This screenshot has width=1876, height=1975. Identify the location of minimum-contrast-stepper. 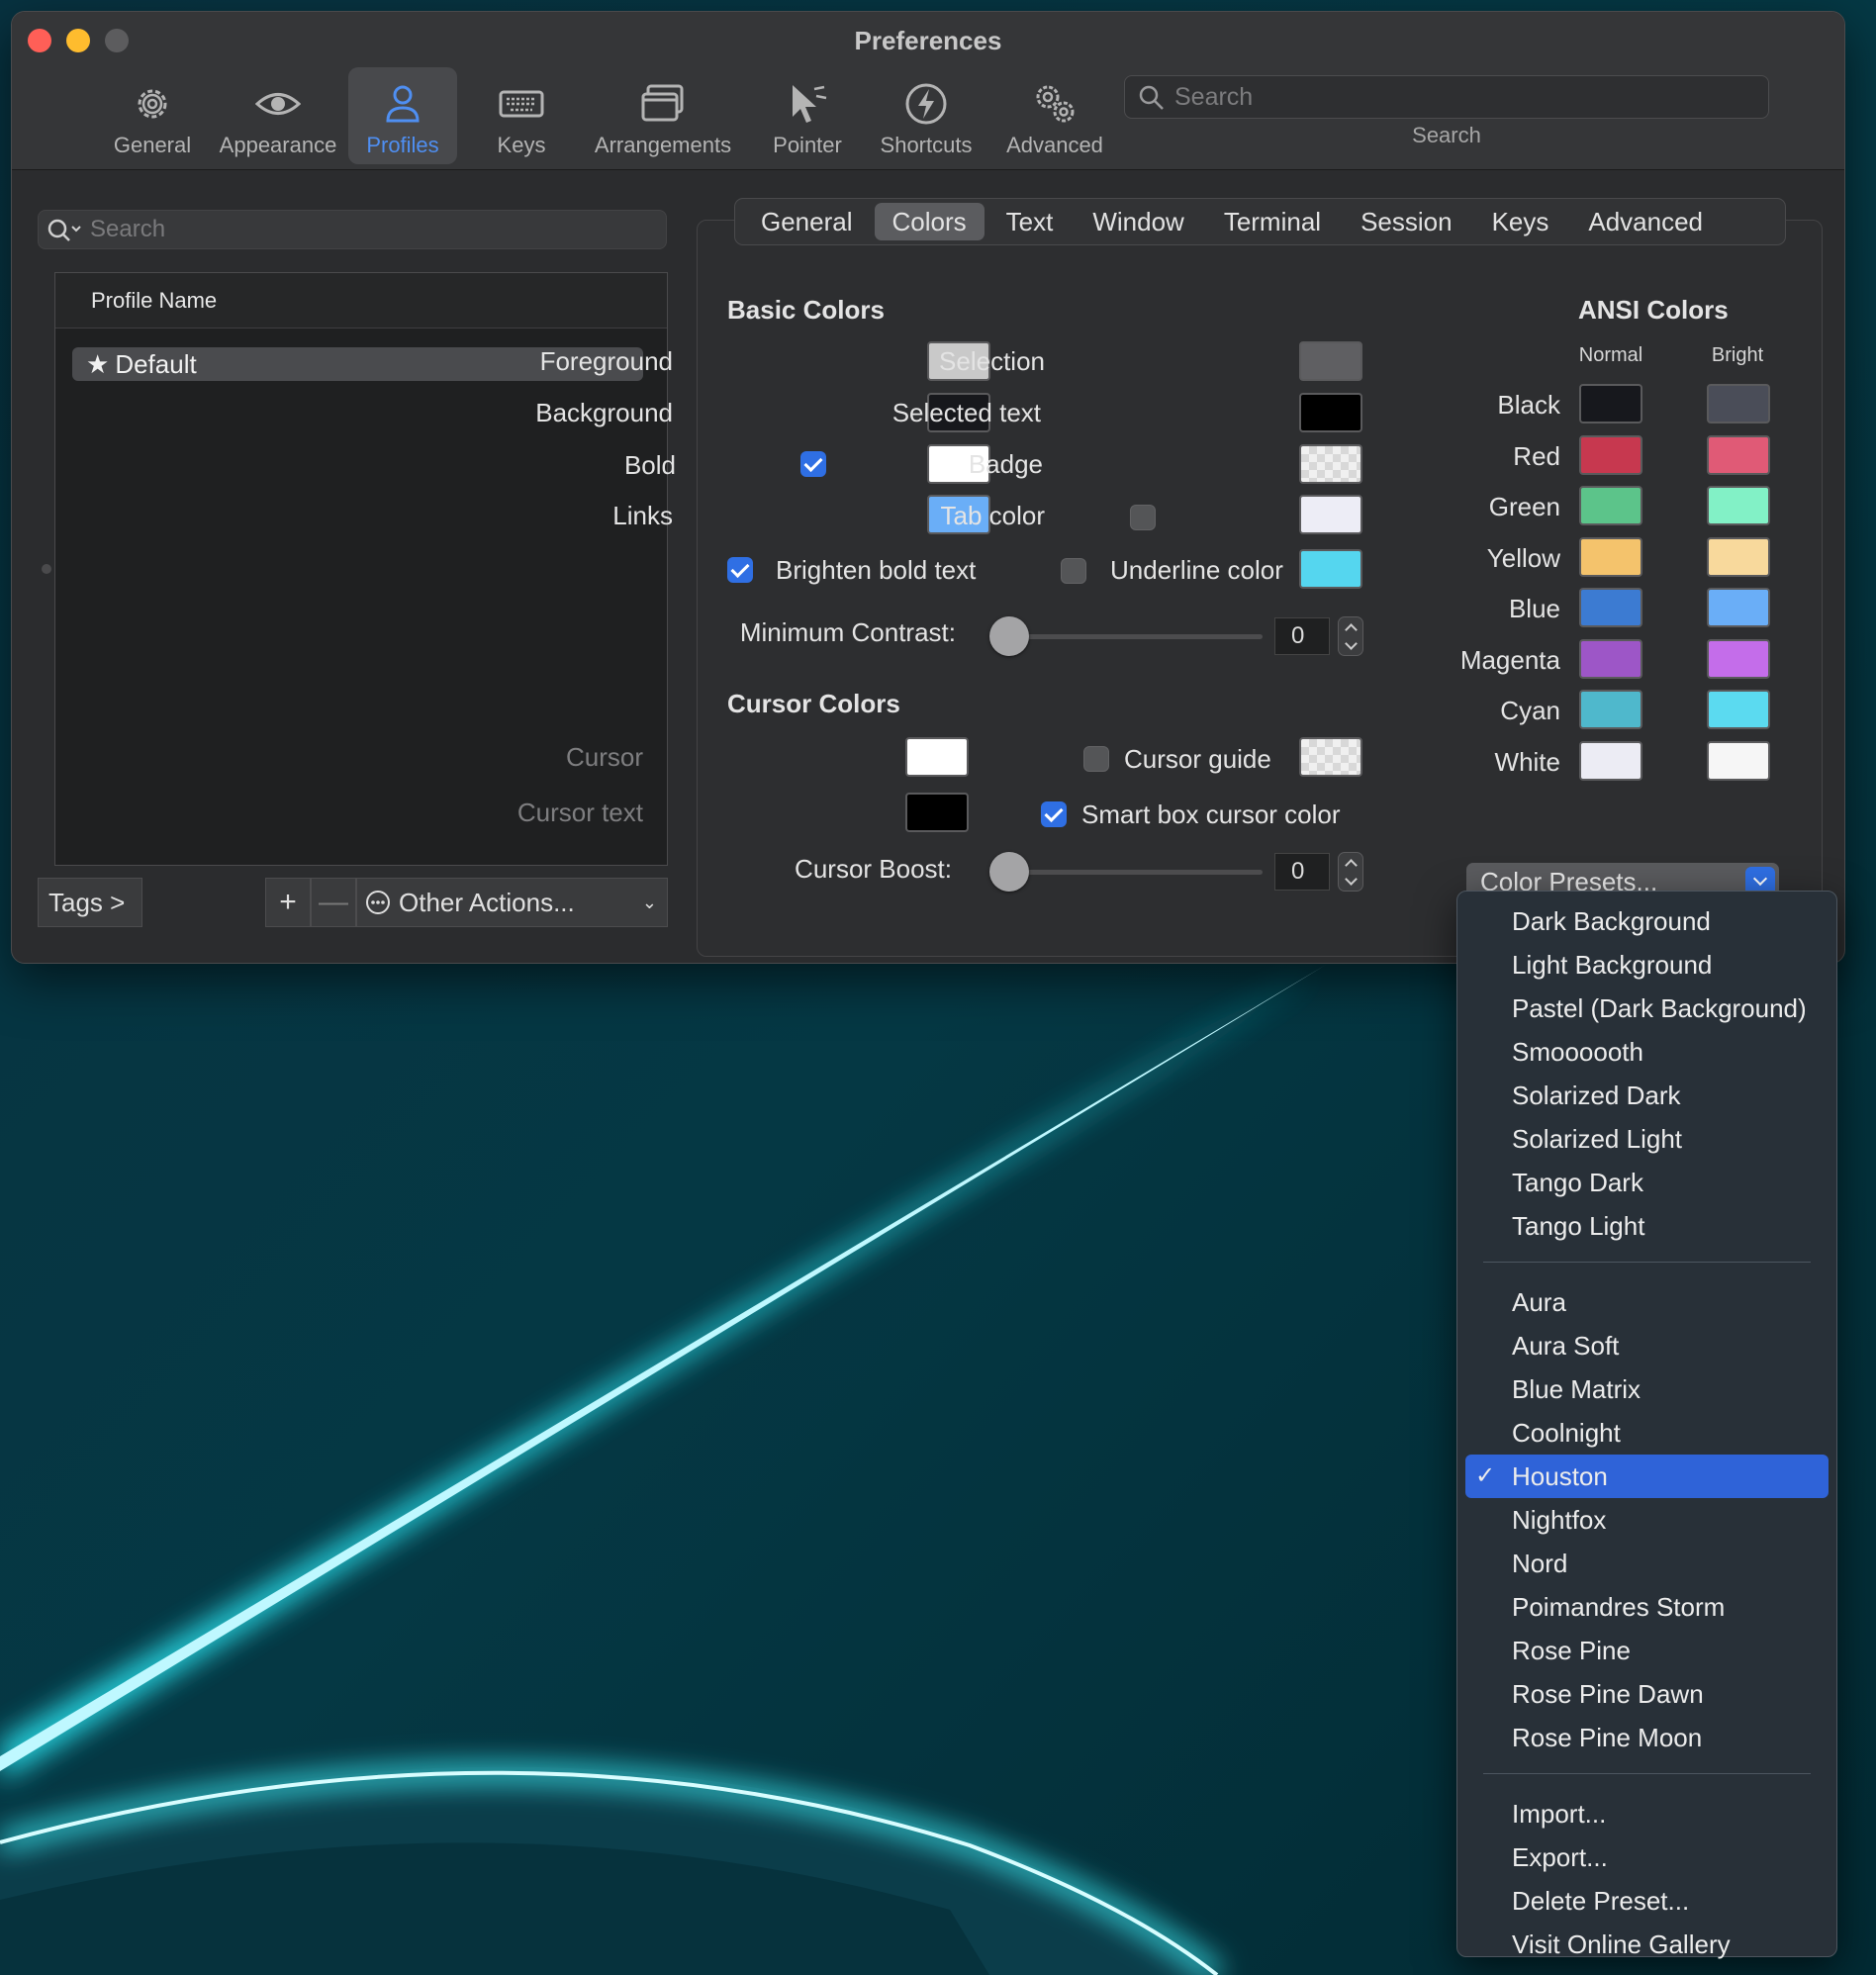
(1350, 636).